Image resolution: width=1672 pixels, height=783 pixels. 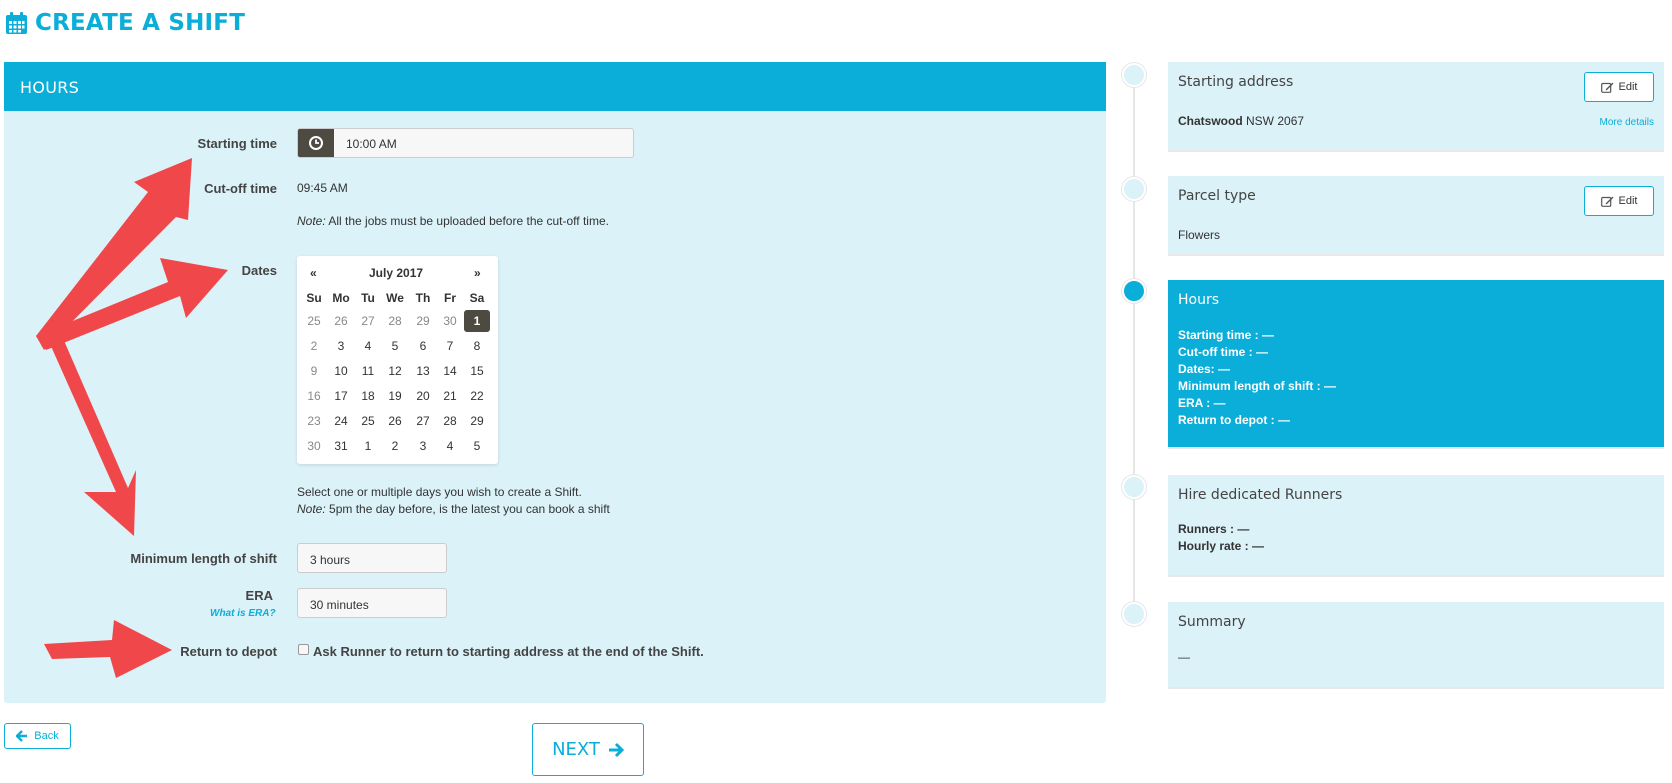 I want to click on step-dot-starting-address, so click(x=1134, y=75).